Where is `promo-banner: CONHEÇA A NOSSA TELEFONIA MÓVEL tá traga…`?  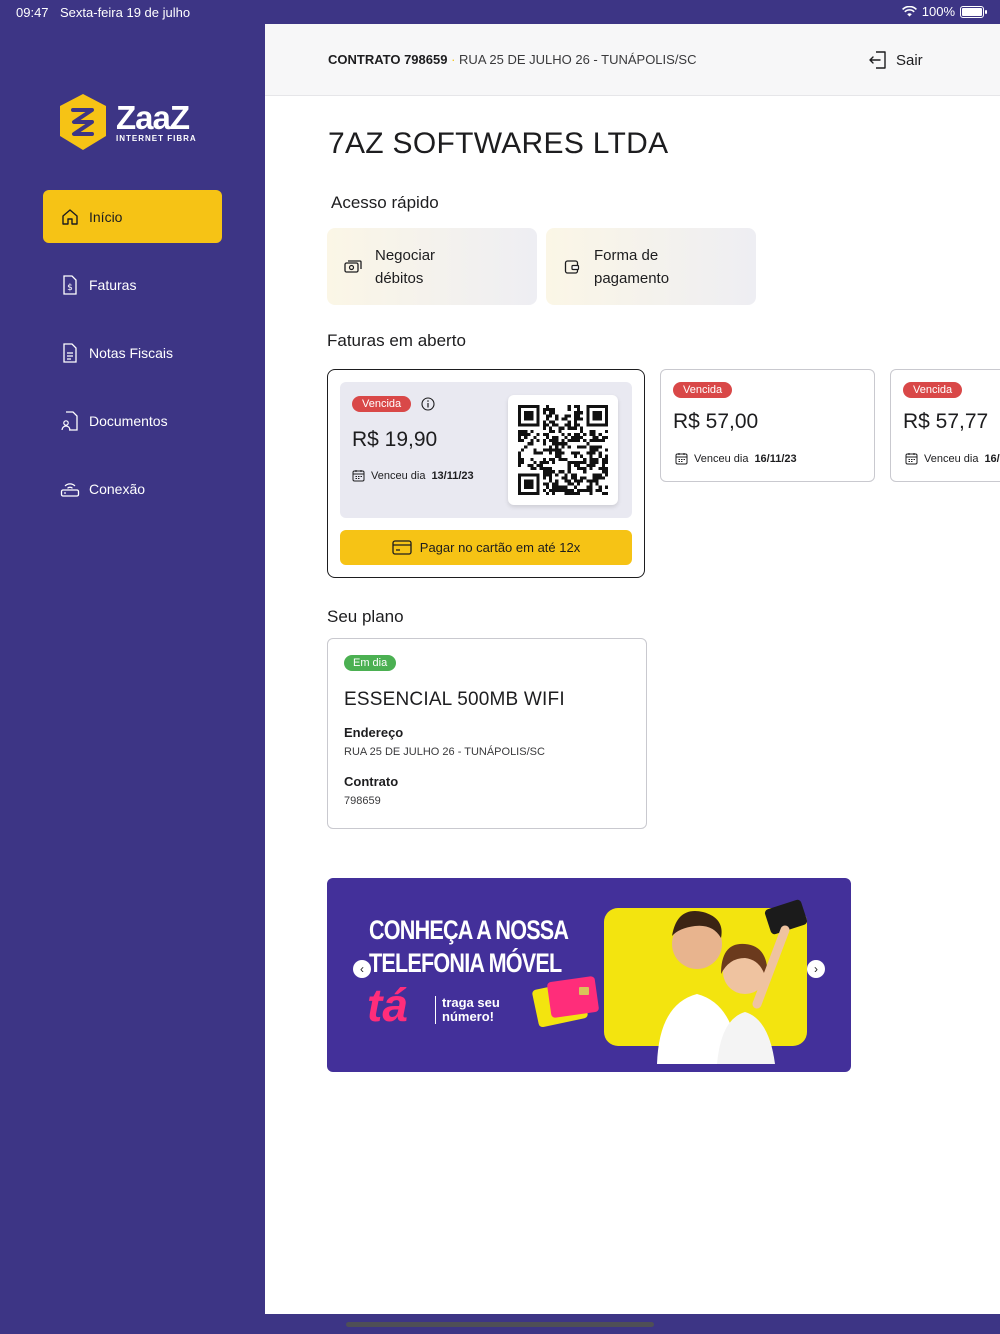
promo-banner: CONHEÇA A NOSSA TELEFONIA MÓVEL tá traga… is located at coordinates (589, 975).